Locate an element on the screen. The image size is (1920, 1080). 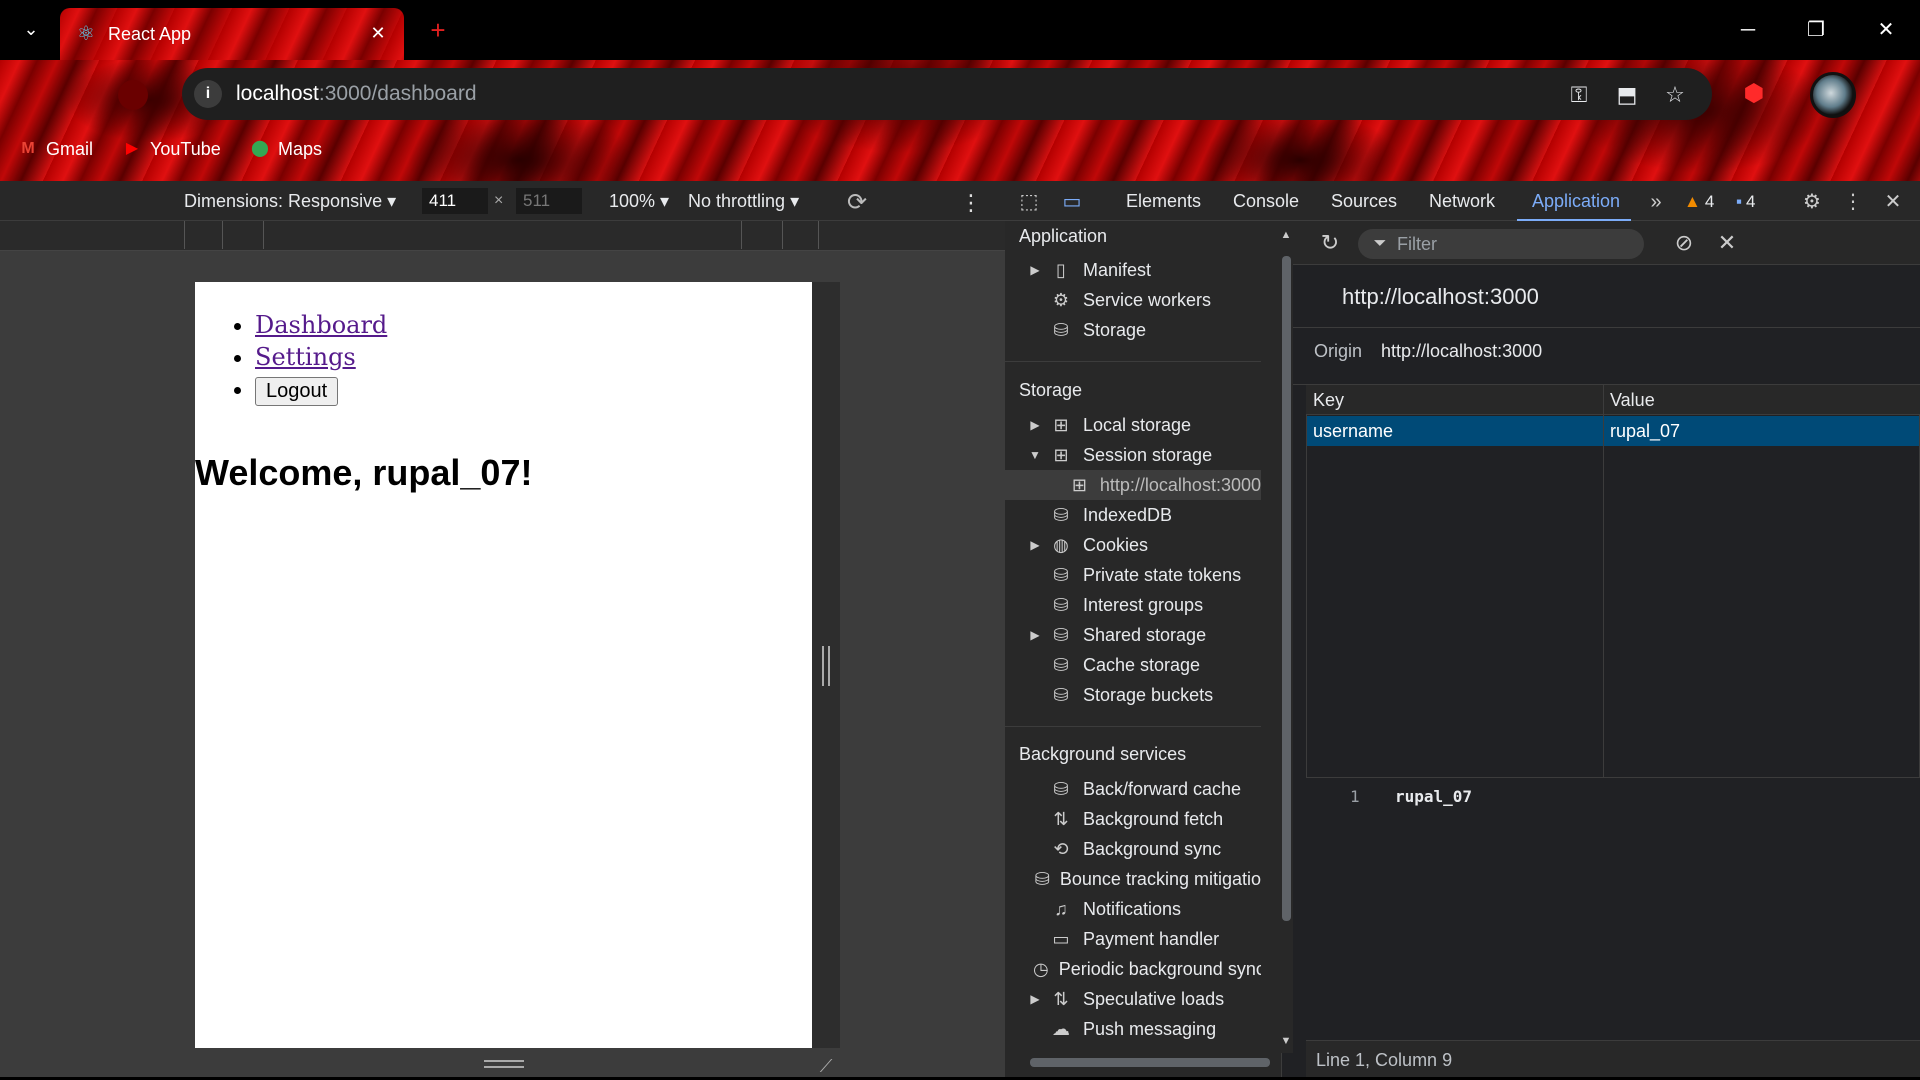
scroll-up-icon: ▲ is located at coordinates (1286, 235).